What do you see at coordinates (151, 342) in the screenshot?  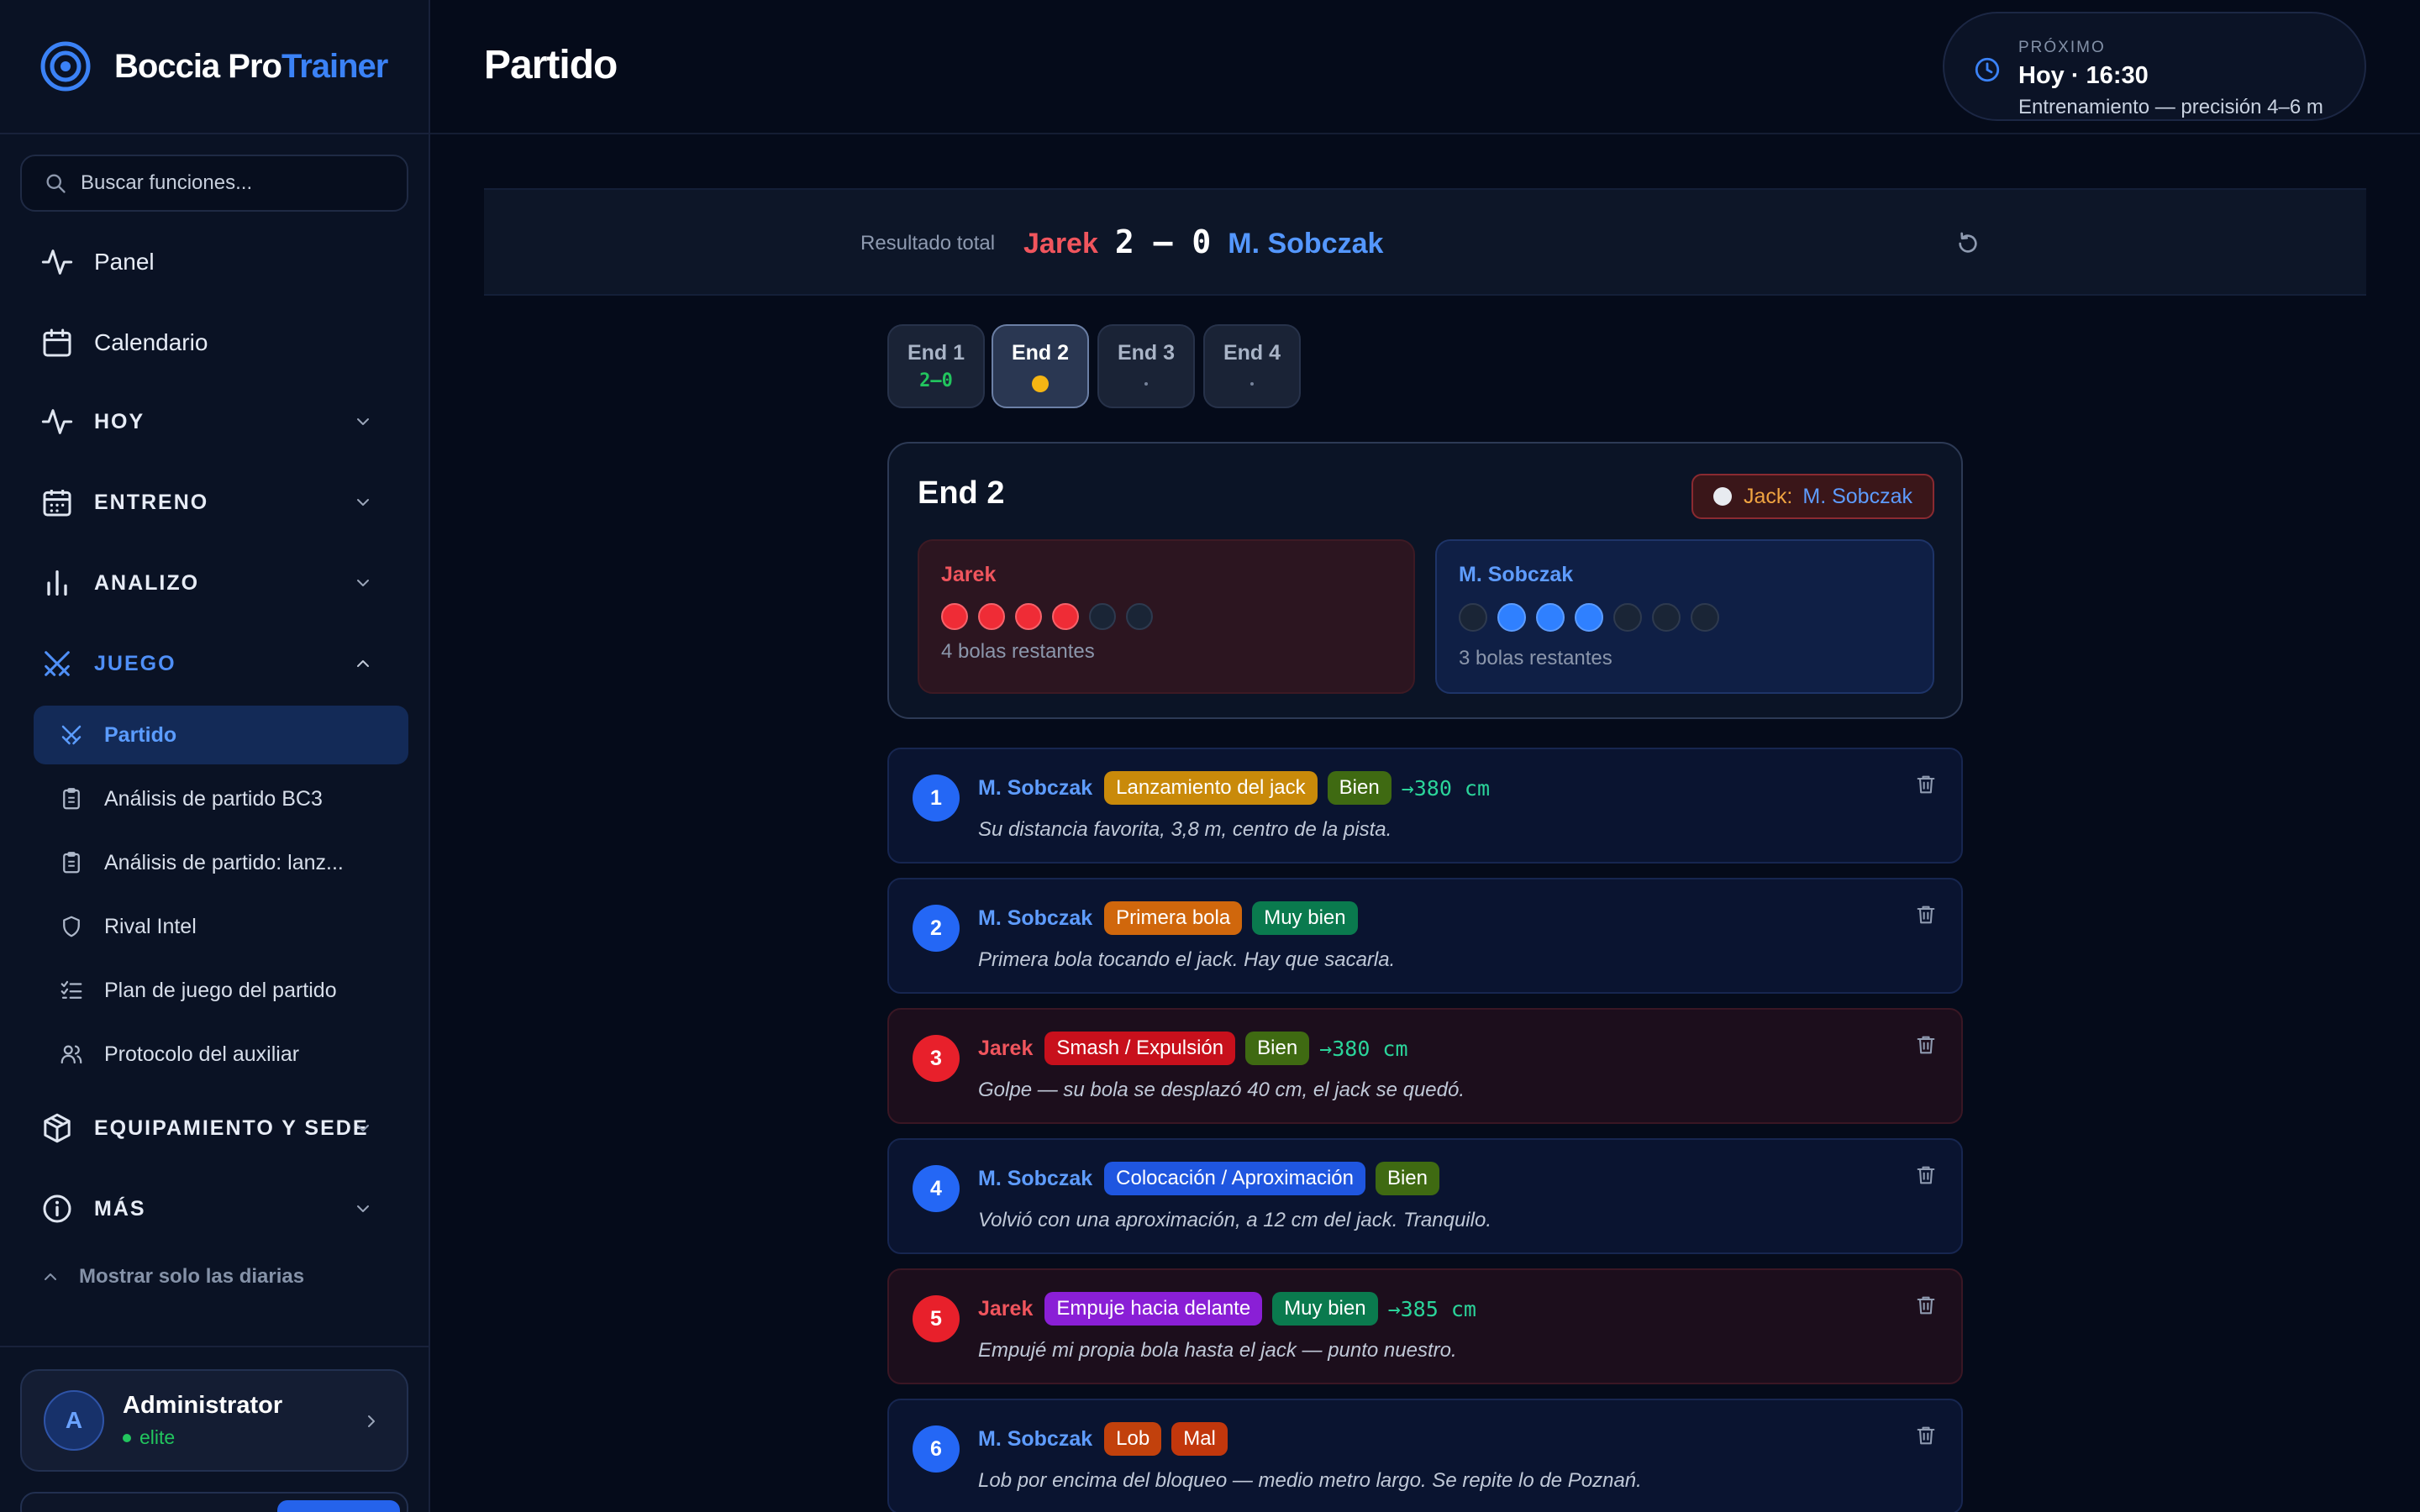 I see `nav-label: Calendario` at bounding box center [151, 342].